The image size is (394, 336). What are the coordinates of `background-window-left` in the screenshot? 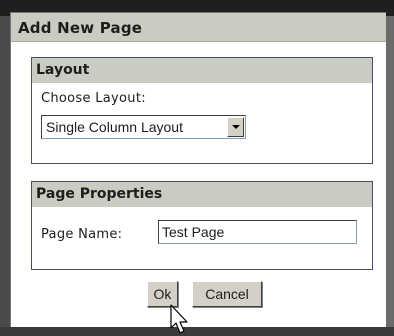 It's located at (5, 171).